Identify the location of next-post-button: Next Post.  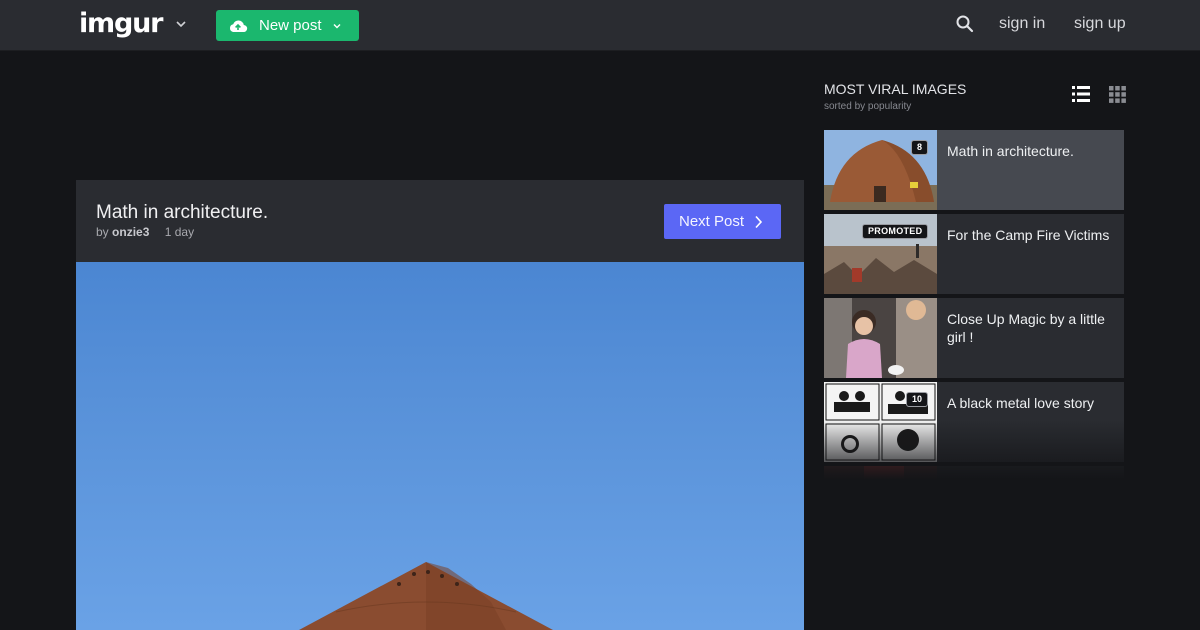
(722, 221).